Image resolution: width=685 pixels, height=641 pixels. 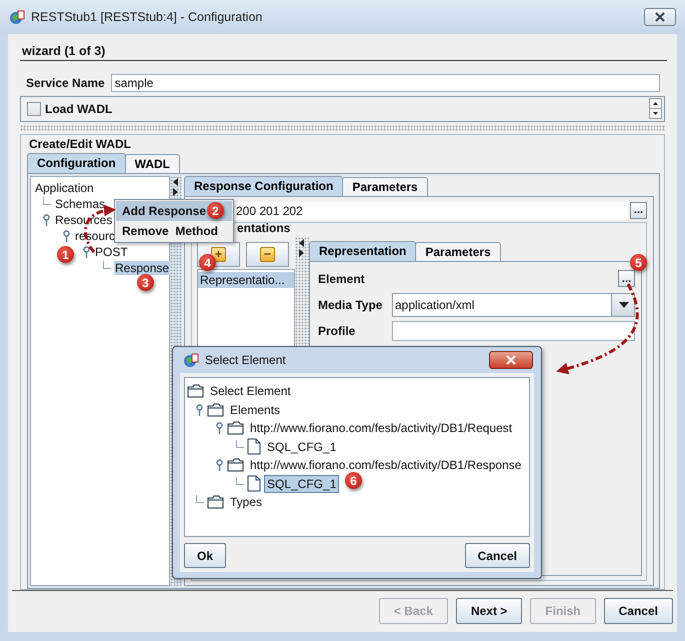 I want to click on group-title: Create/Edit WADL, so click(x=80, y=144).